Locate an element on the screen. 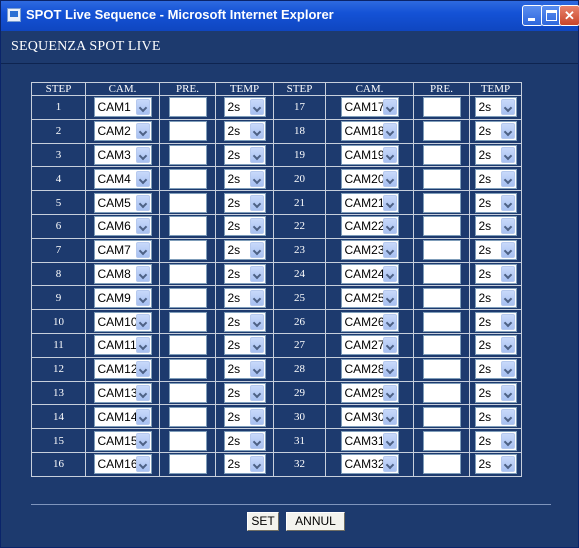 This screenshot has width=579, height=548. camera-select: CAM6 is located at coordinates (122, 226).